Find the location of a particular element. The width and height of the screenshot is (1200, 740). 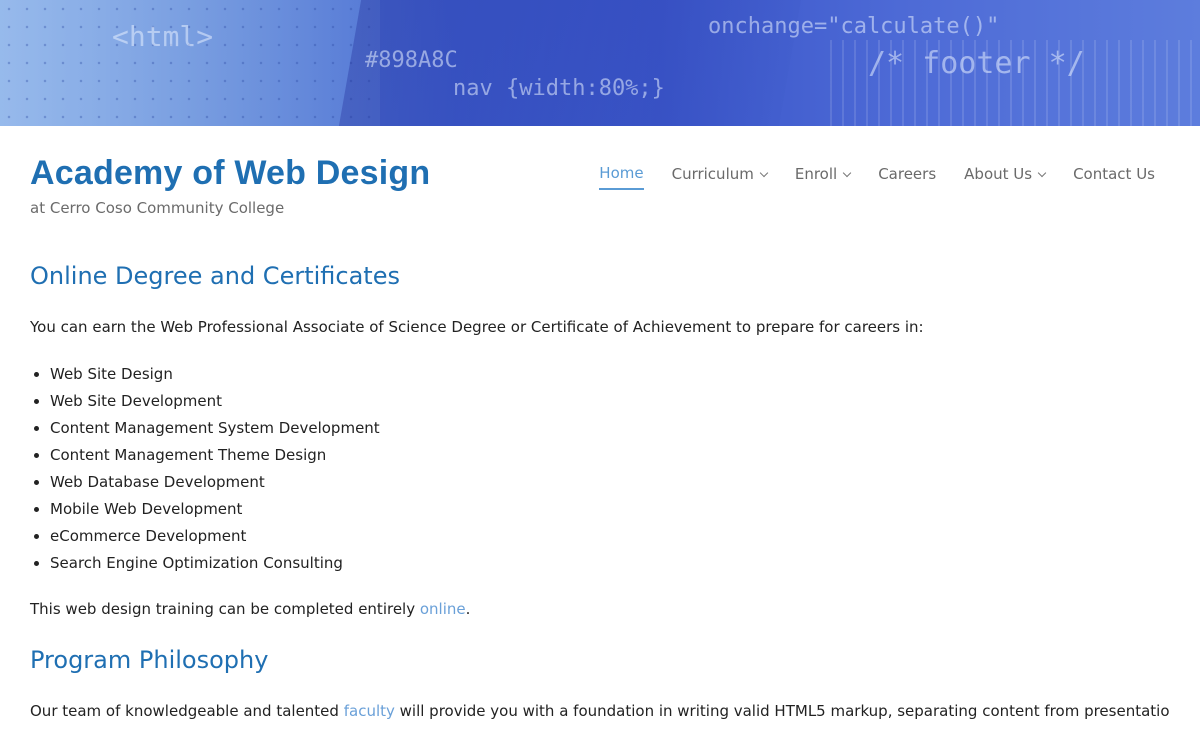

section-heading-degrees: Online Degree and Certificates is located at coordinates (215, 276).